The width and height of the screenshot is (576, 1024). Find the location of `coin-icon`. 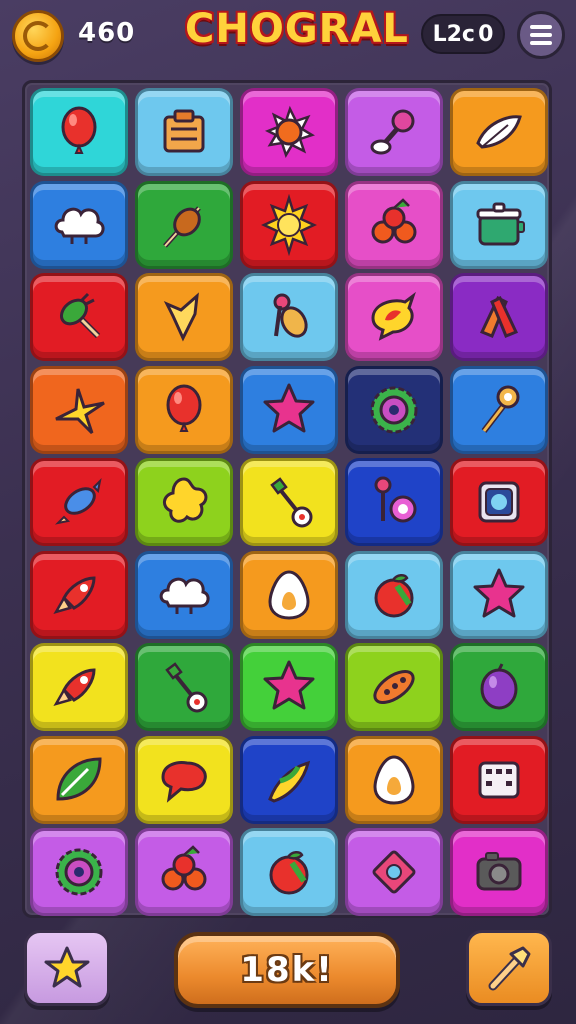

coin-icon is located at coordinates (38, 36).